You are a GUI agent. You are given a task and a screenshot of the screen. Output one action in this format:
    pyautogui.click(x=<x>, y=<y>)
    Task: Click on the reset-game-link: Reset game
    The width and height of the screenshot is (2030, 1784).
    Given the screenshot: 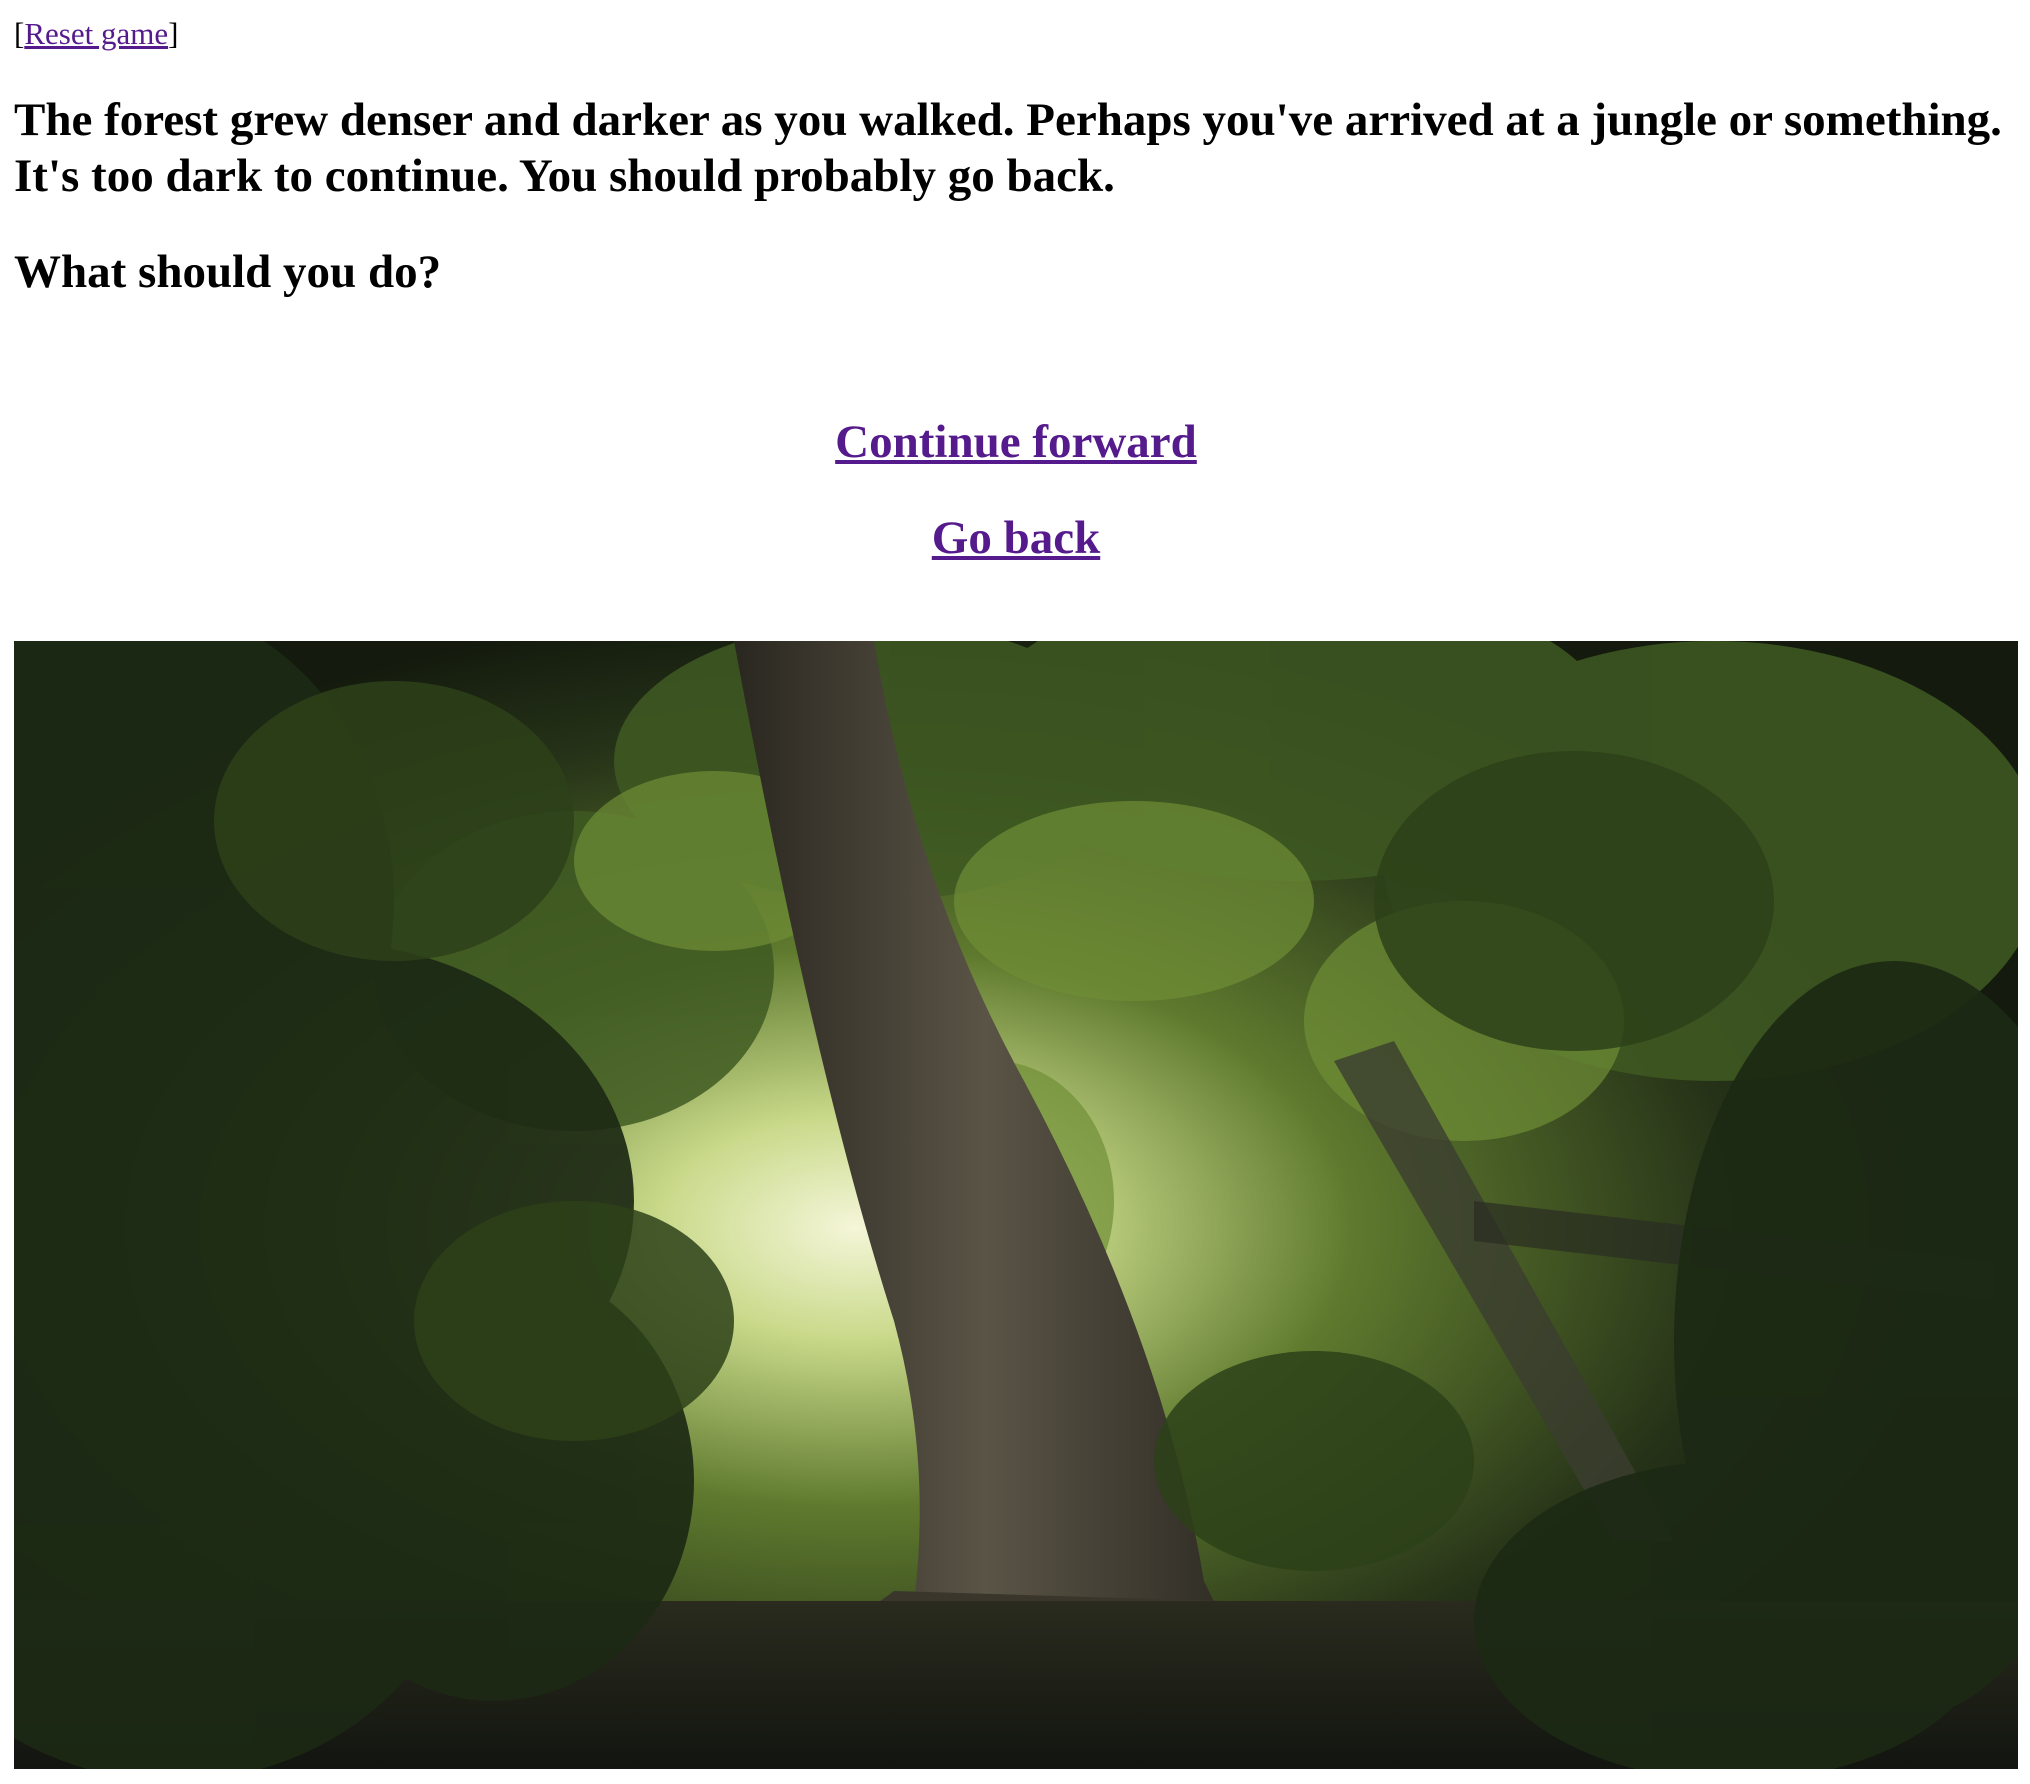 What is the action you would take?
    pyautogui.click(x=96, y=33)
    